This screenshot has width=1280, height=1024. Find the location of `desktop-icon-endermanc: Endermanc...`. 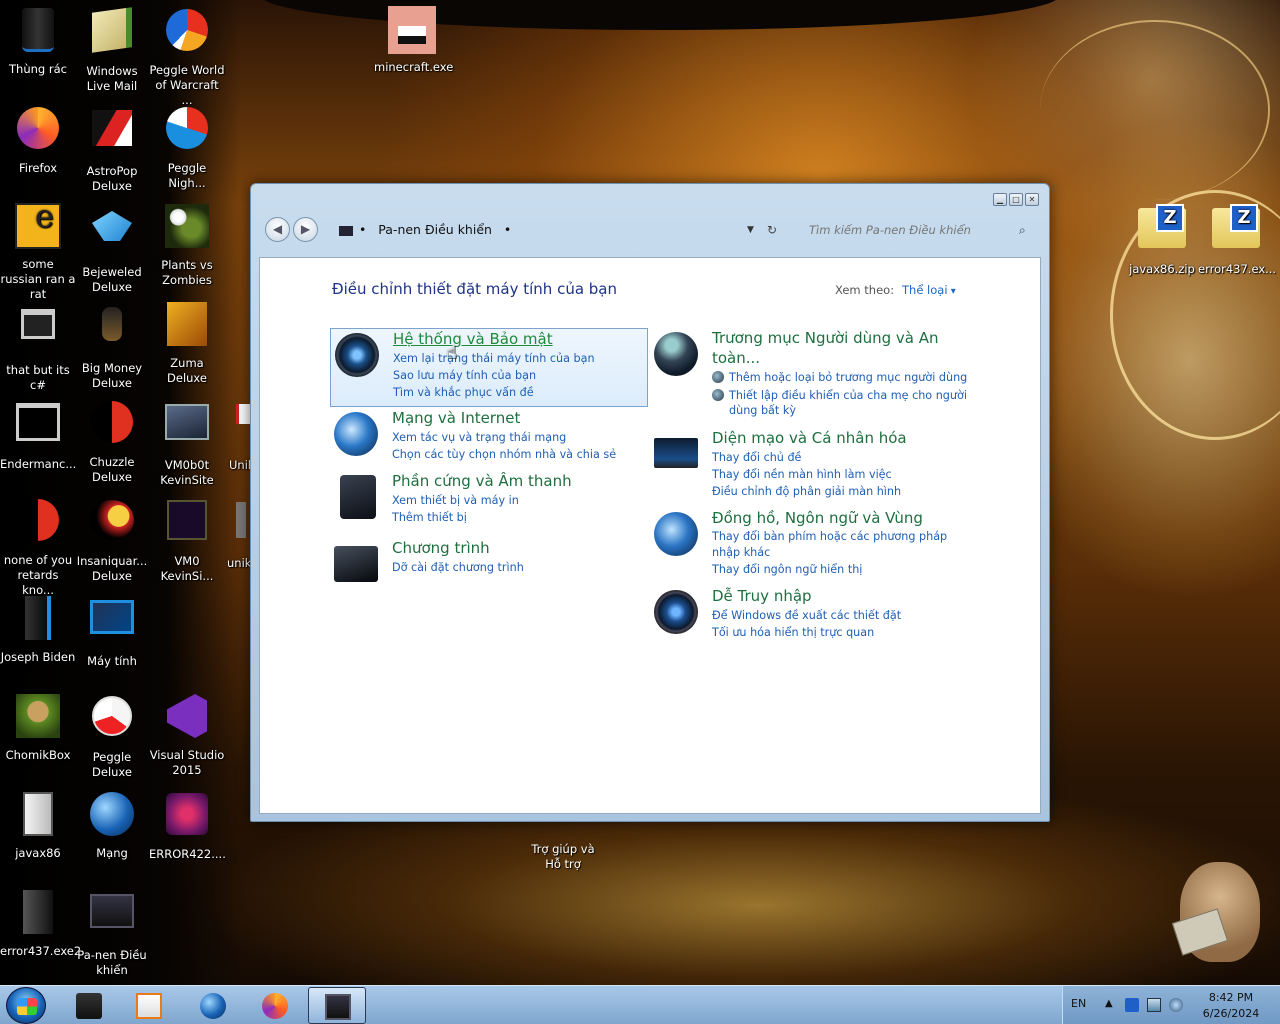

desktop-icon-endermanc: Endermanc... is located at coordinates (38, 435).